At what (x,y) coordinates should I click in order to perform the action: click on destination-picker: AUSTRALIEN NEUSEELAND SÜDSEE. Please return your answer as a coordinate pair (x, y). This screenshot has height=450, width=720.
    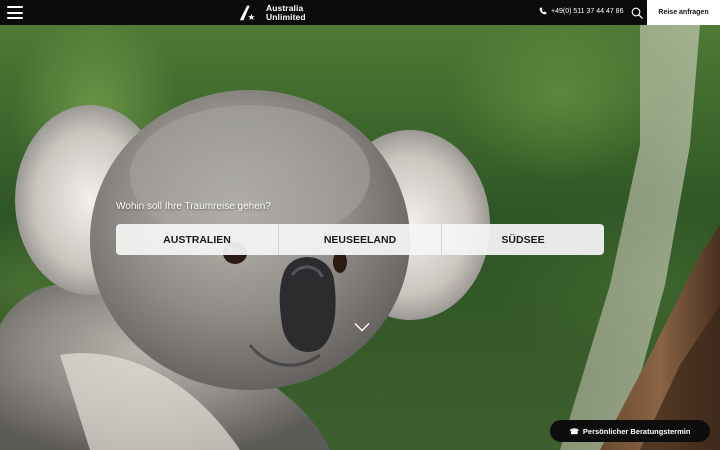
    Looking at the image, I should click on (360, 239).